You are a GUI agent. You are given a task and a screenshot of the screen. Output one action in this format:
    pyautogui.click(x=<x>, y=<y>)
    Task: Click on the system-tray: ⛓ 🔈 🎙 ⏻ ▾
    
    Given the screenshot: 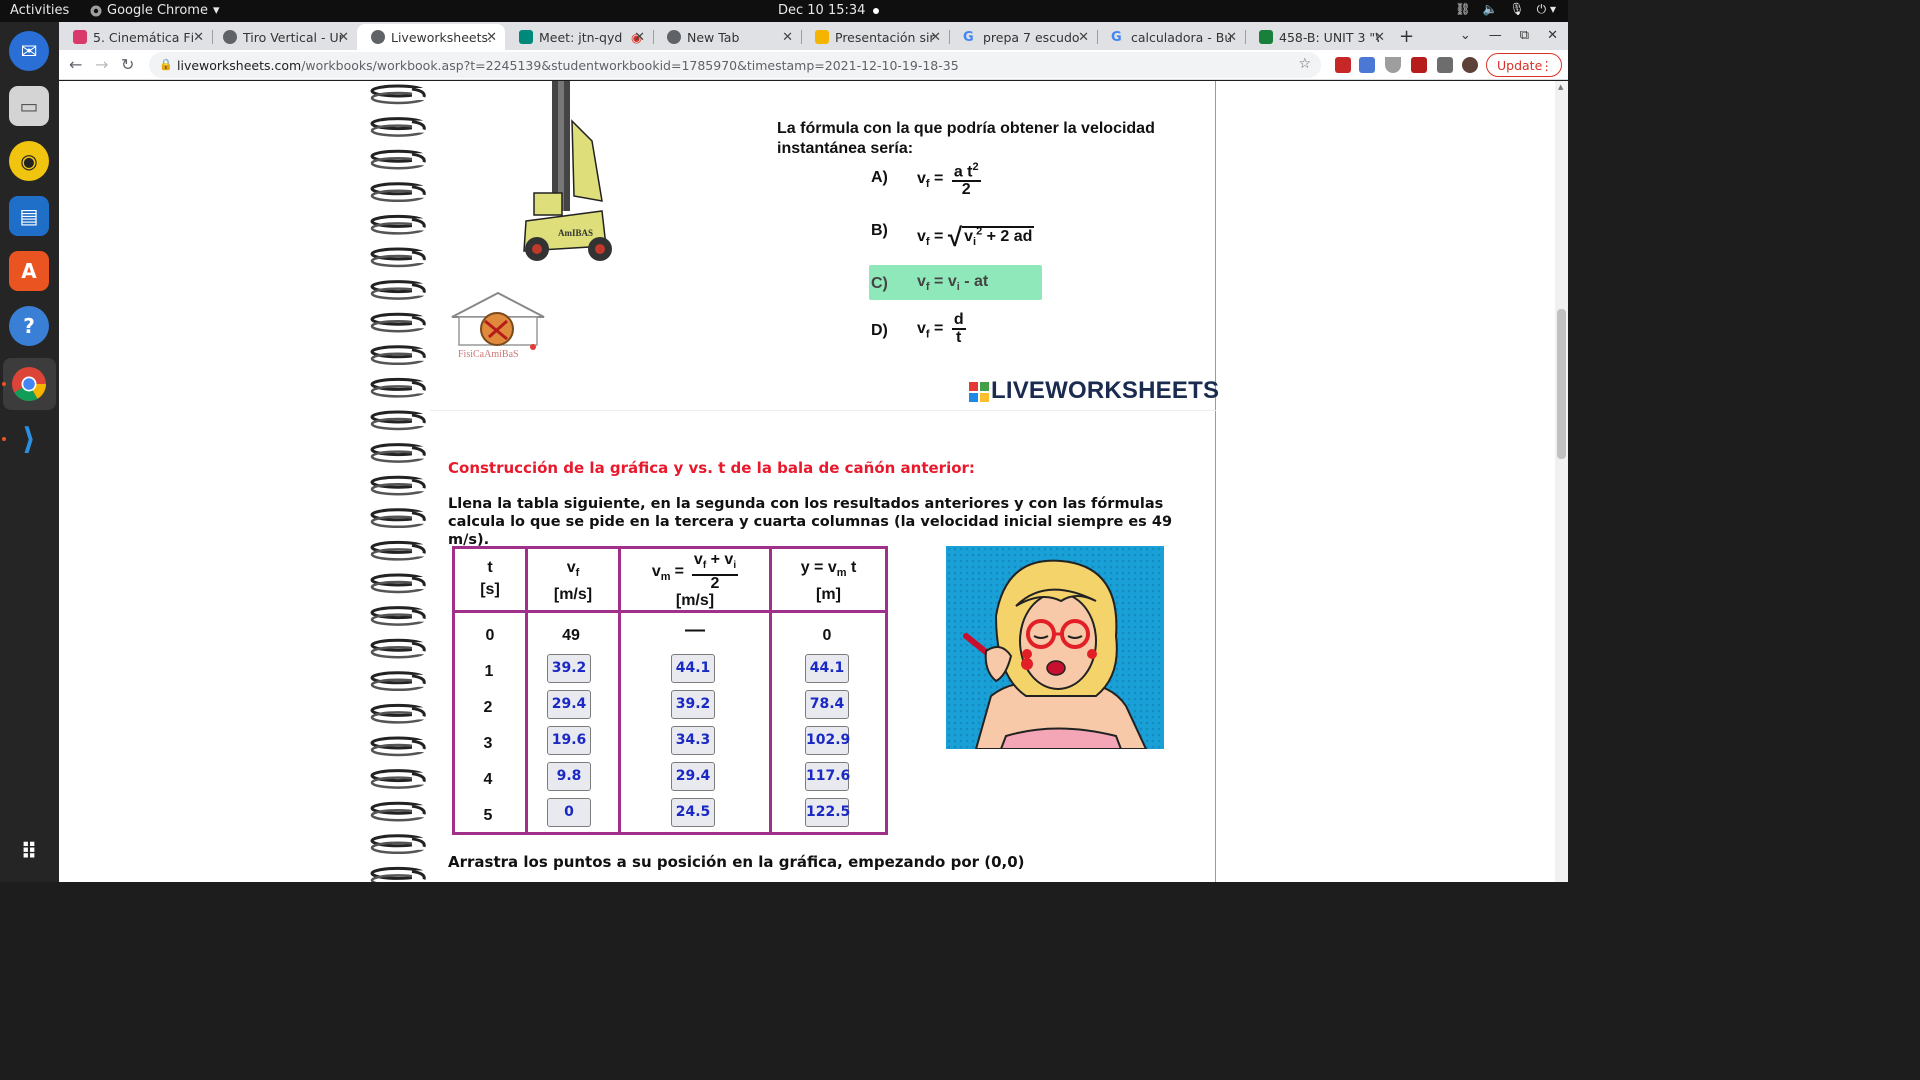 What is the action you would take?
    pyautogui.click(x=1505, y=9)
    